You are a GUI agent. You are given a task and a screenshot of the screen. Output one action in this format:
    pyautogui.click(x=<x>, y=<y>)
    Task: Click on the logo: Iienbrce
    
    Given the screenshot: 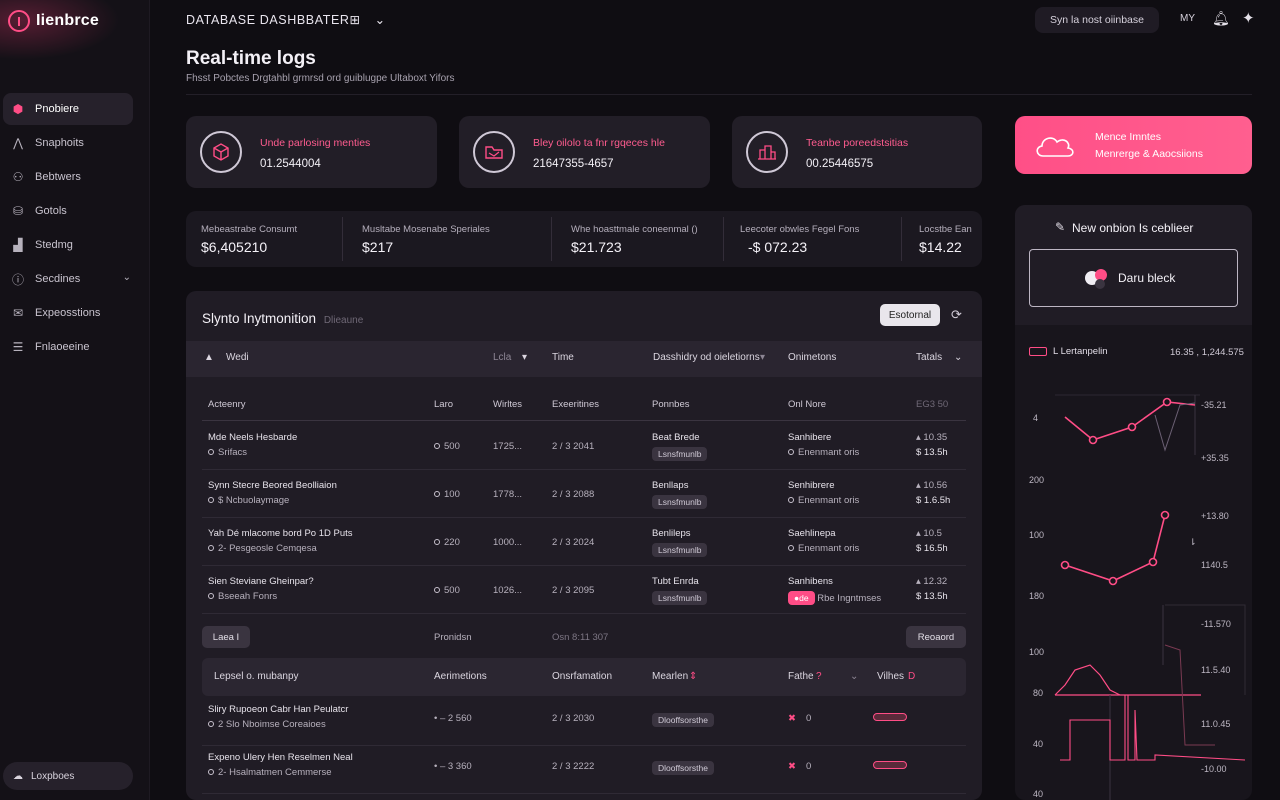 What is the action you would take?
    pyautogui.click(x=53, y=21)
    